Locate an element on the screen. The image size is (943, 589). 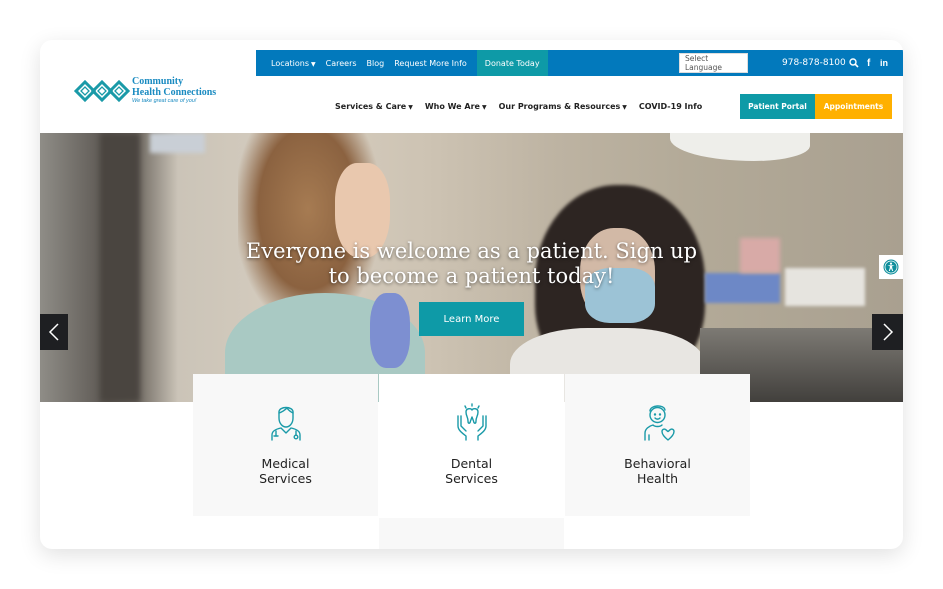
nav-who-we-are: Who We Are ▼ is located at coordinates (456, 106).